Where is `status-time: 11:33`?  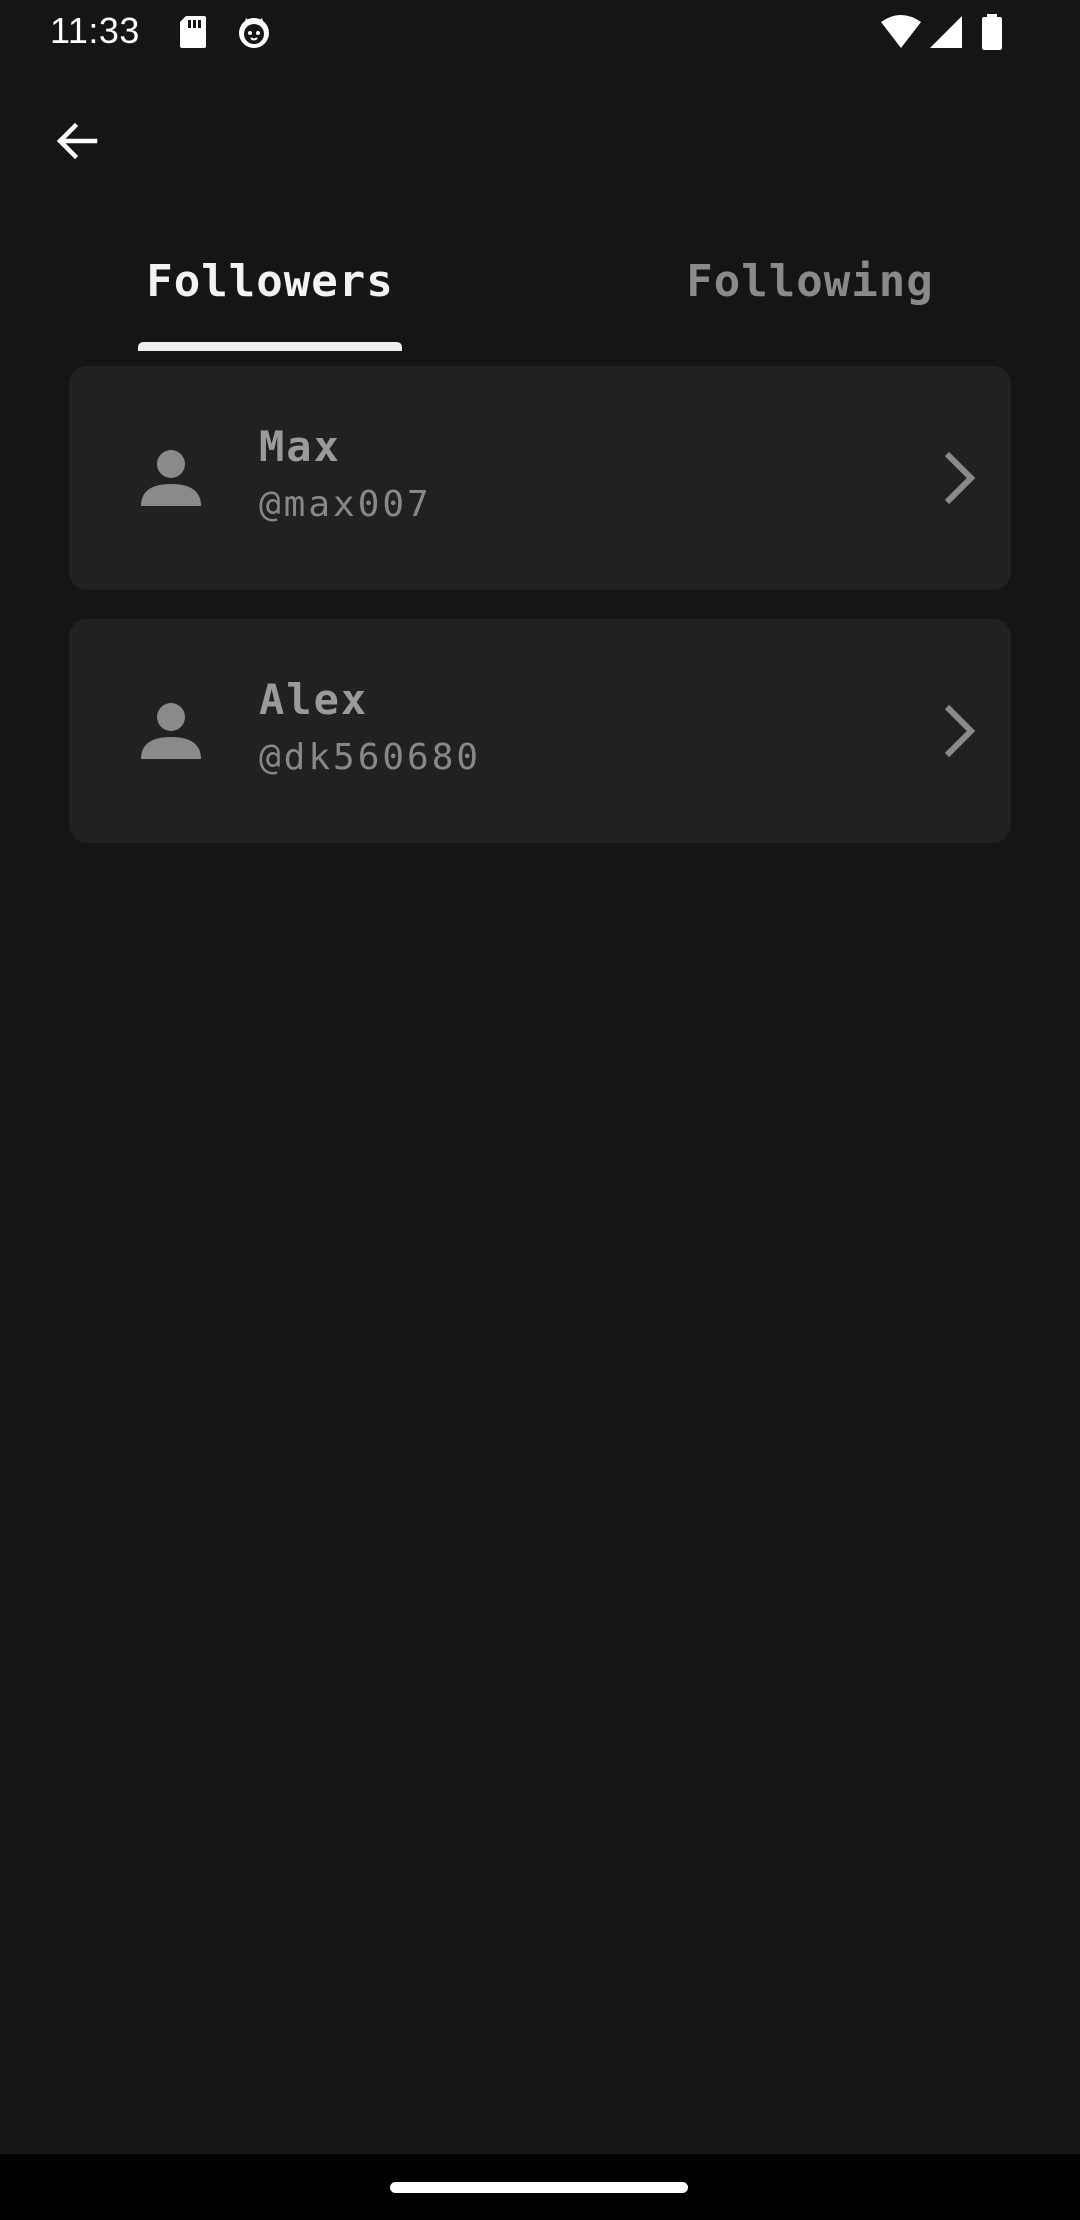 status-time: 11:33 is located at coordinates (95, 30).